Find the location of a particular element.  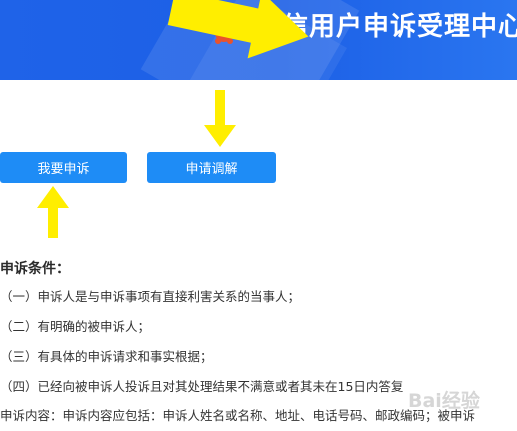

conditions-heading: 申诉条件： is located at coordinates (35, 269).